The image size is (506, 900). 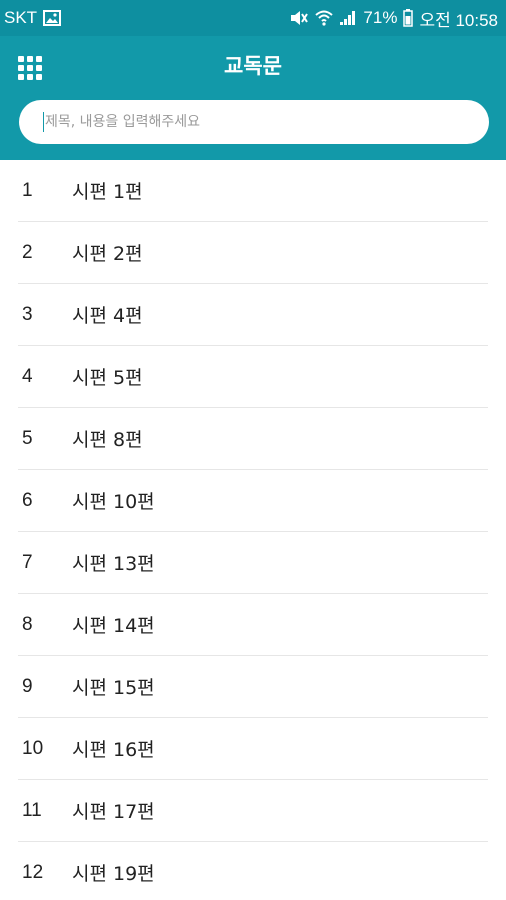 What do you see at coordinates (254, 122) in the screenshot?
I see `search-input` at bounding box center [254, 122].